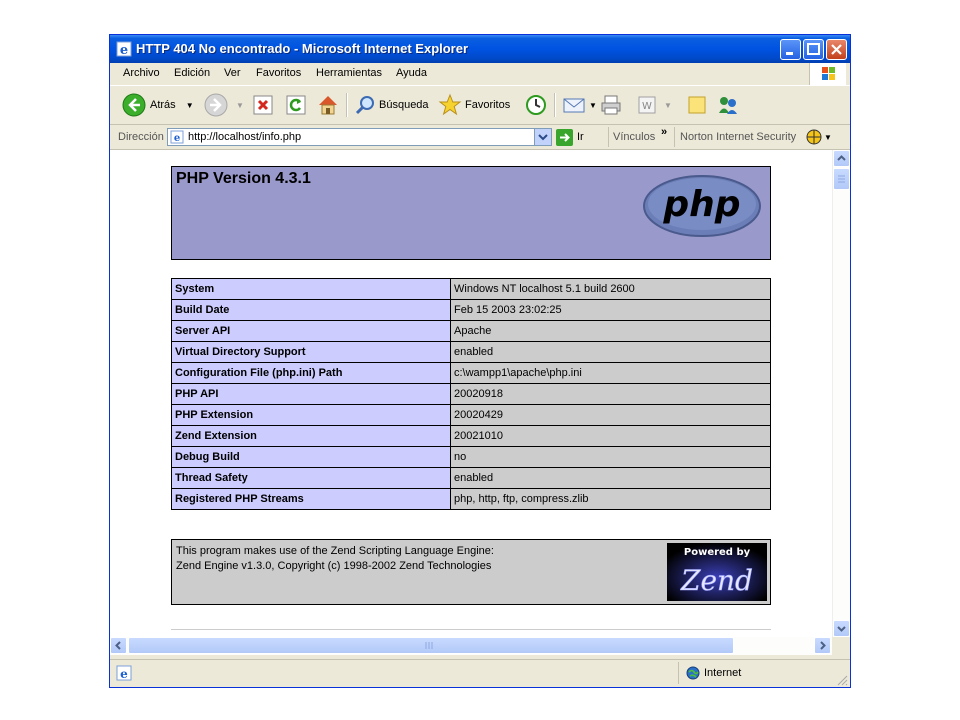  What do you see at coordinates (192, 73) in the screenshot?
I see `menu-edicion: Edición` at bounding box center [192, 73].